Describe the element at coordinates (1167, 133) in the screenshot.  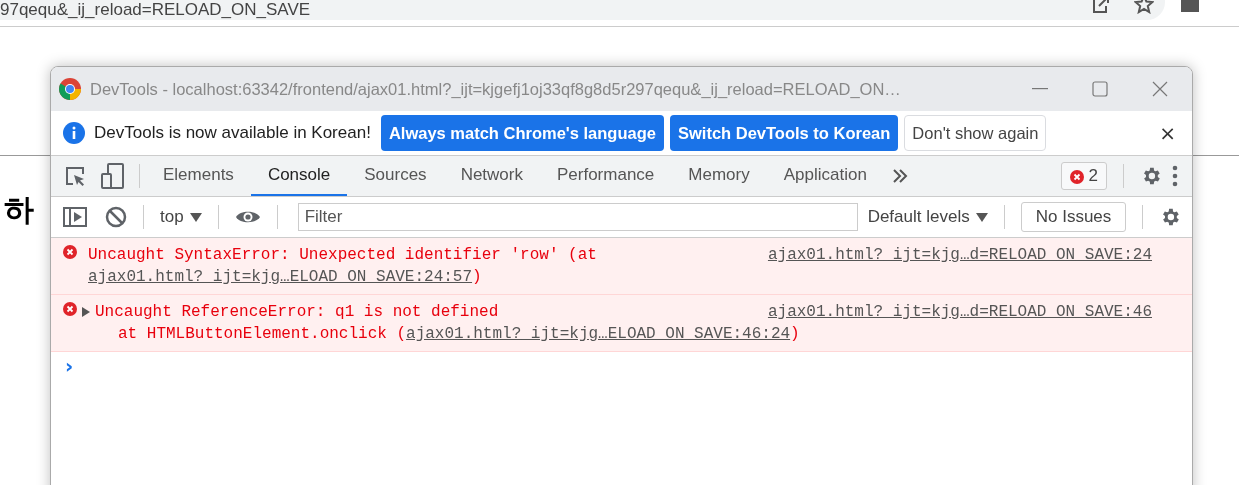
I see `close-button: ×` at that location.